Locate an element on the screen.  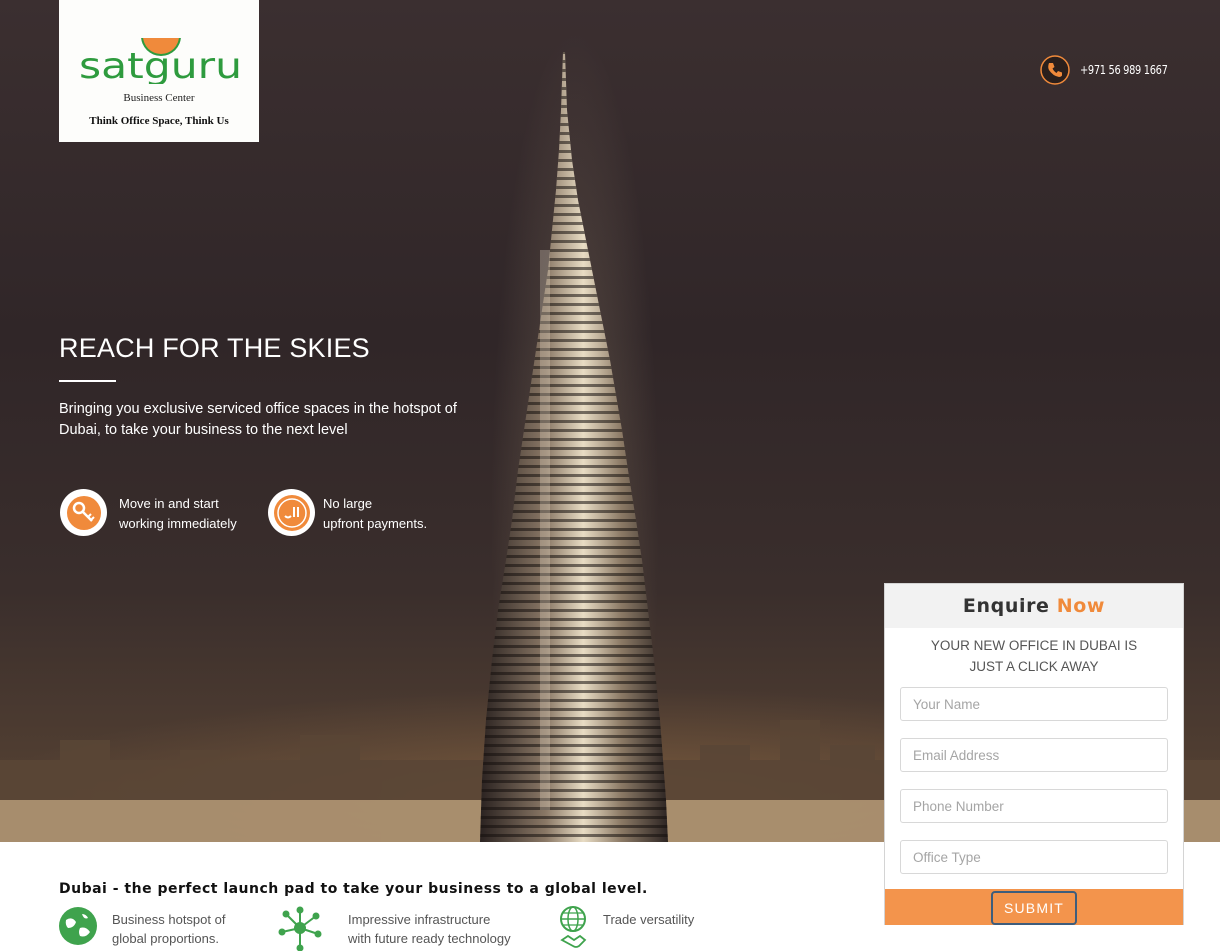
feature-trade-line1: Trade versatility is located at coordinates (649, 919).